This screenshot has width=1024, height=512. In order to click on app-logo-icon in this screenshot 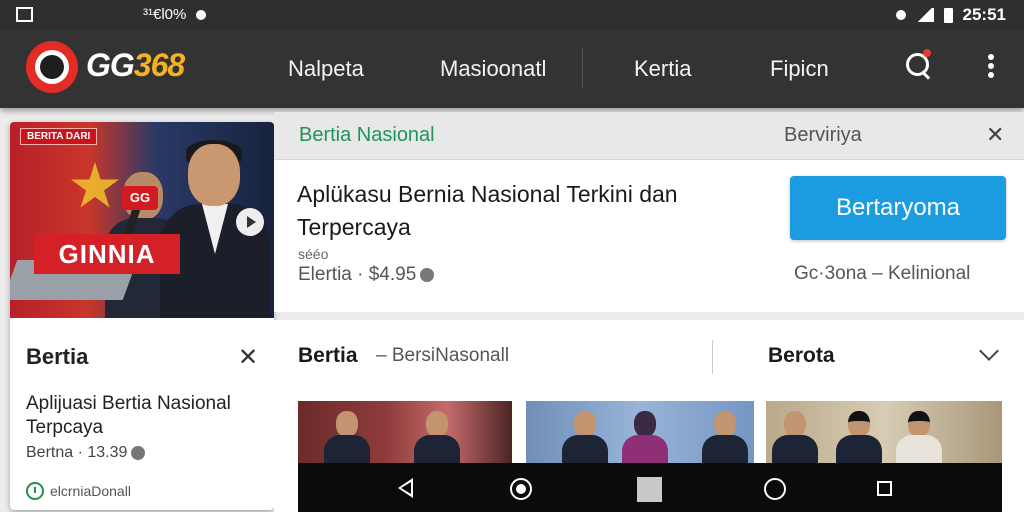, I will do `click(52, 67)`.